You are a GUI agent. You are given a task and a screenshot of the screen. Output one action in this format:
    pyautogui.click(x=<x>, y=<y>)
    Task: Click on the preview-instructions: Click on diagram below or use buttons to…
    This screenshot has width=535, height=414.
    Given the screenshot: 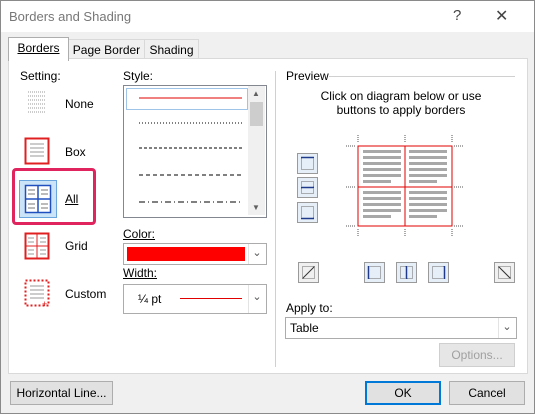 What is the action you would take?
    pyautogui.click(x=401, y=103)
    